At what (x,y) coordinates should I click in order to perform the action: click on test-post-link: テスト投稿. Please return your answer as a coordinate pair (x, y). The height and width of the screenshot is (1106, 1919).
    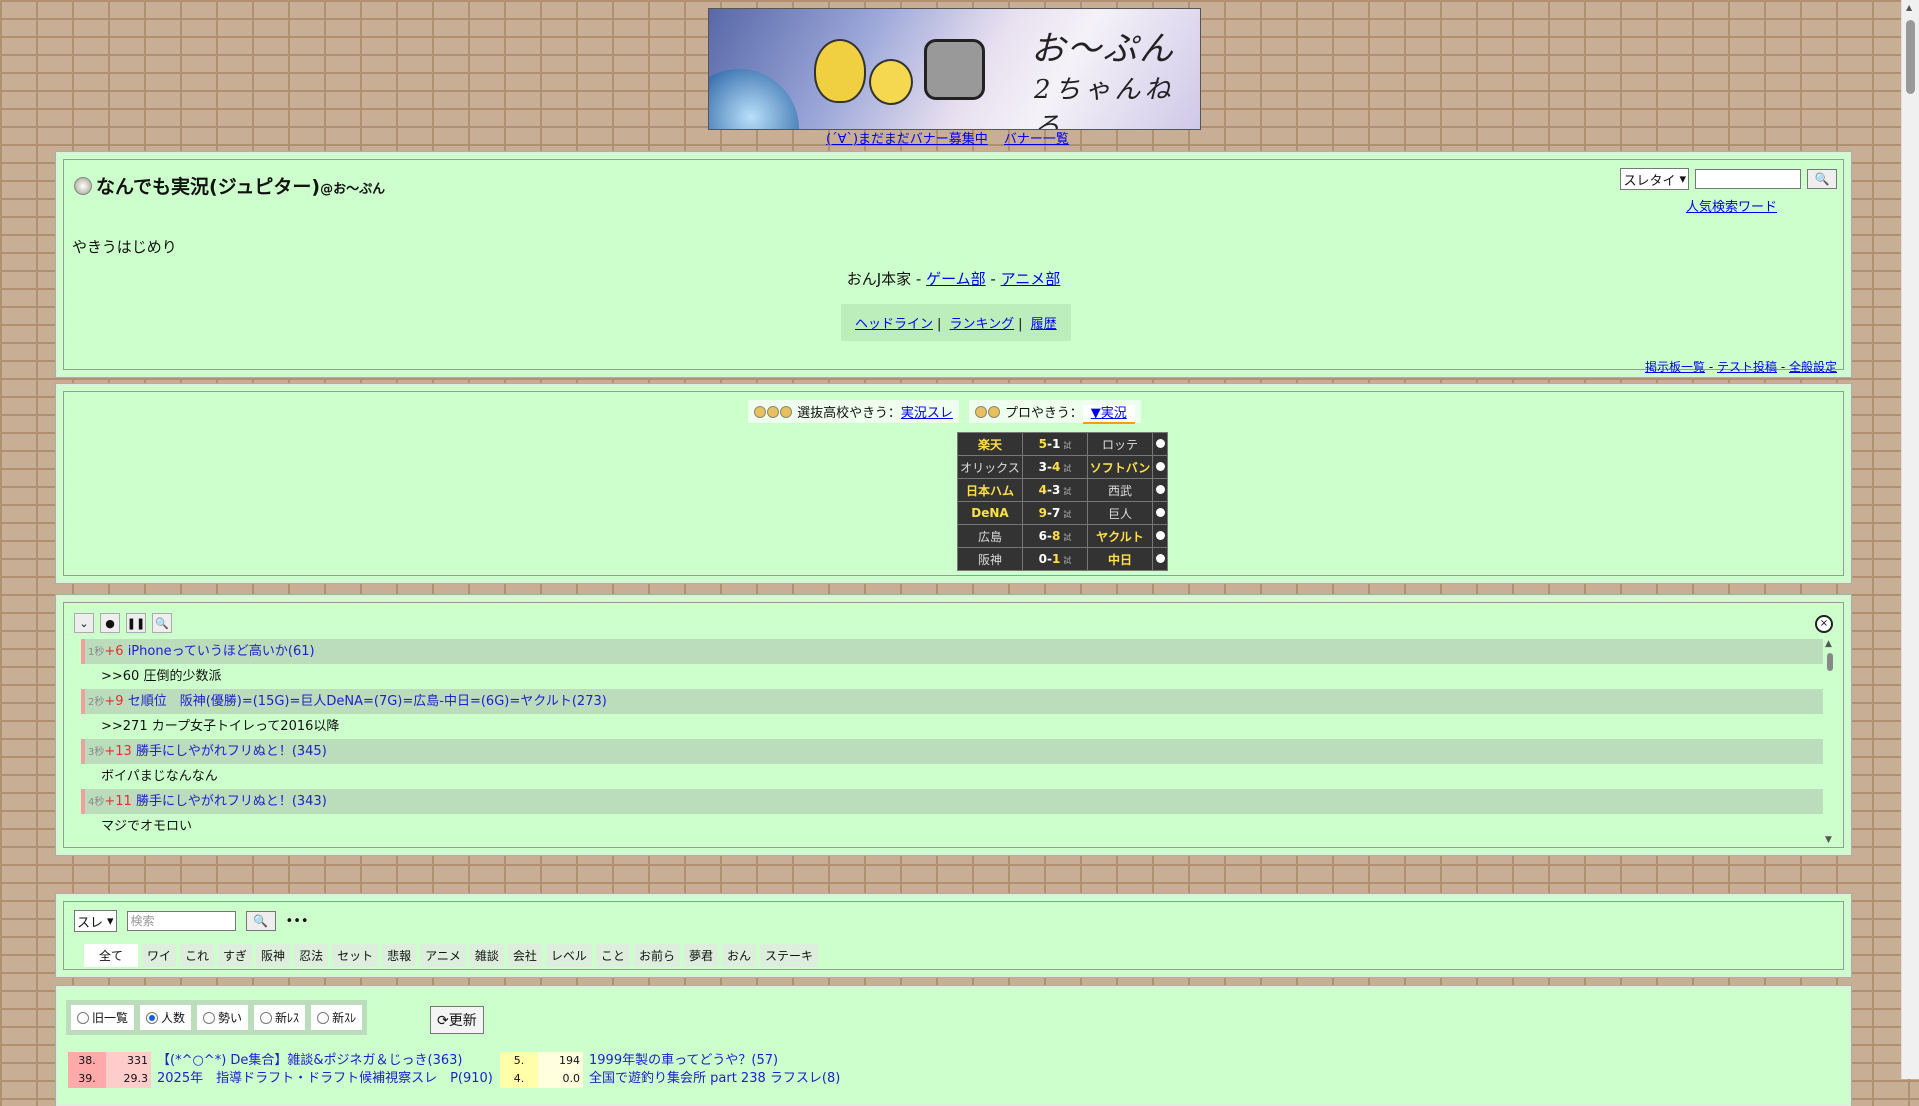
    Looking at the image, I should click on (1747, 367).